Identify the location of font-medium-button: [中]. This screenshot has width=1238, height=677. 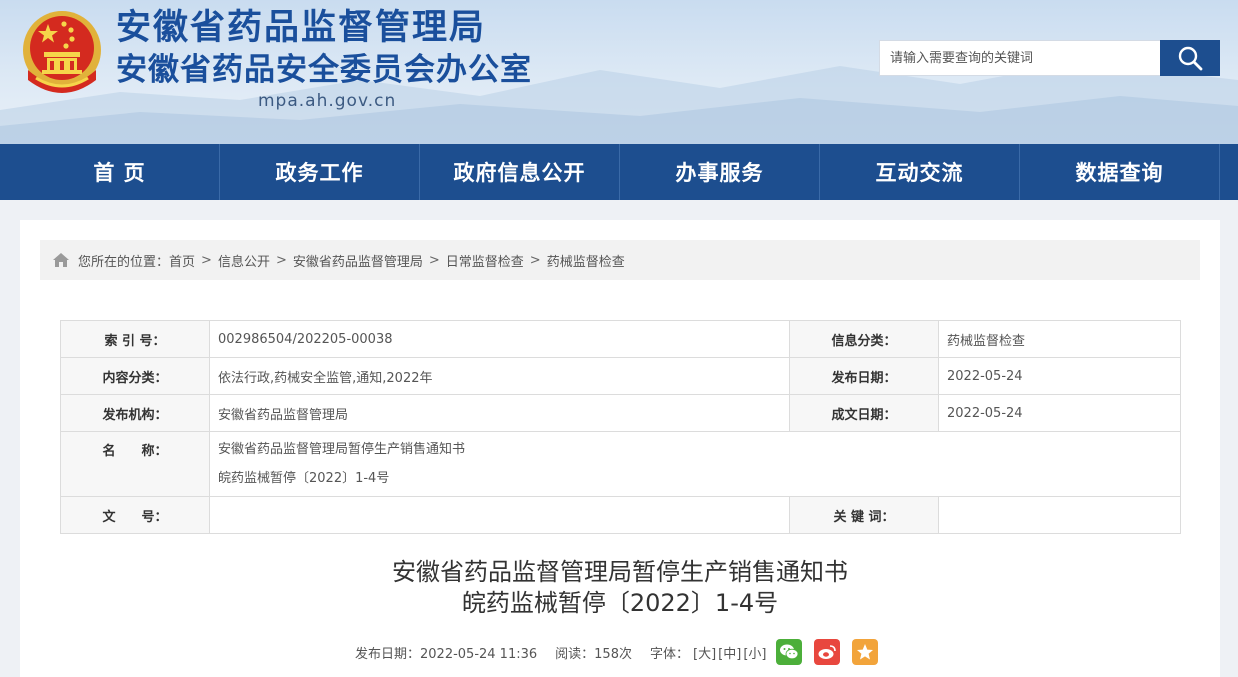
(729, 652).